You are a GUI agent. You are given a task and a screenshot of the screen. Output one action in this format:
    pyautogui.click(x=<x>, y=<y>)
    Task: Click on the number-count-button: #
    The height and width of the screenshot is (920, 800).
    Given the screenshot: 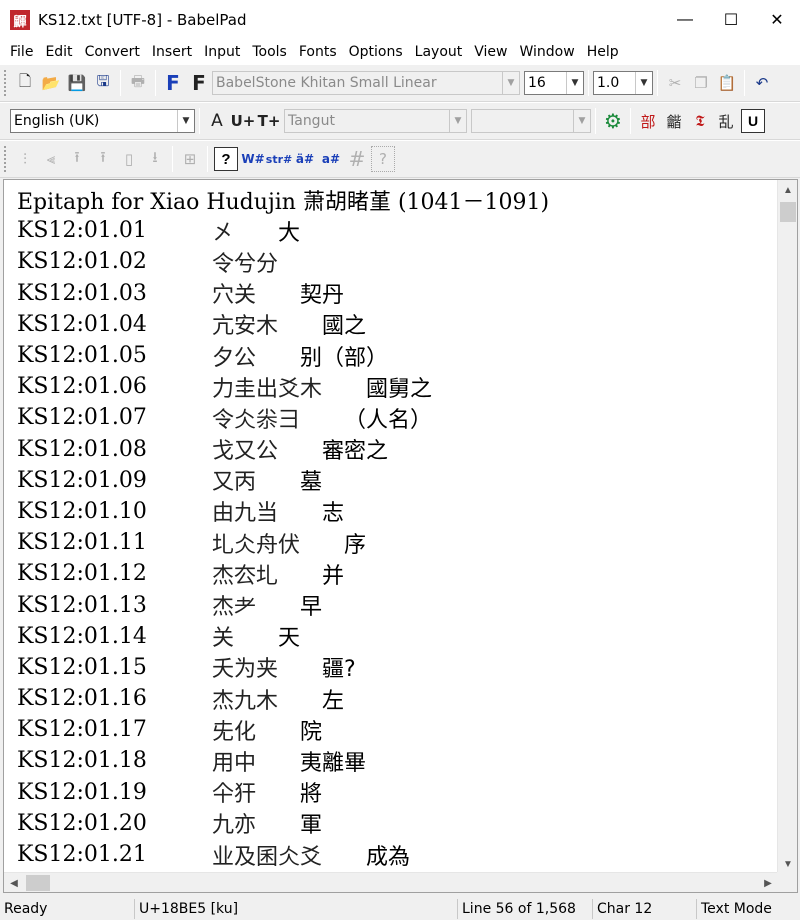 What is the action you would take?
    pyautogui.click(x=357, y=159)
    